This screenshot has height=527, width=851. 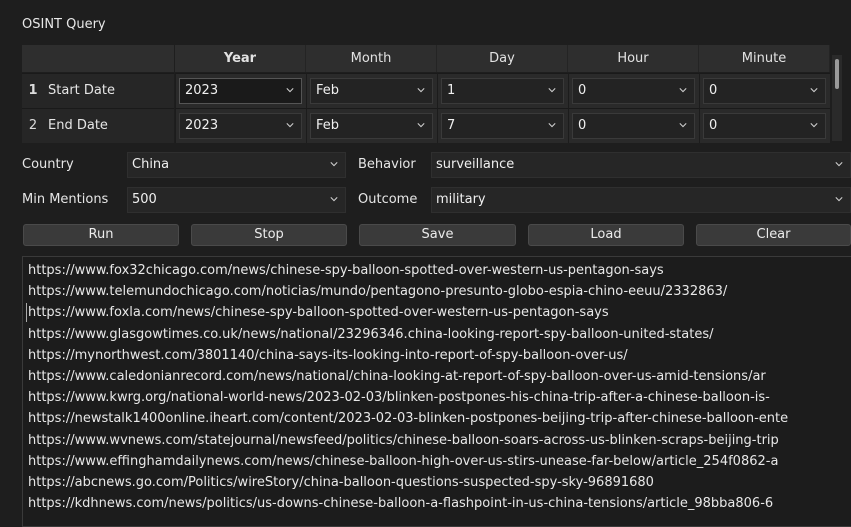 I want to click on start-month-dropdown: Feb, so click(x=371, y=91).